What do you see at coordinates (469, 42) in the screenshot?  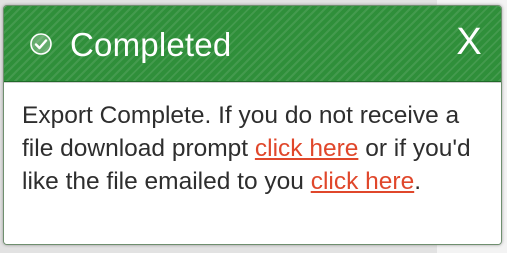 I see `close-button: X` at bounding box center [469, 42].